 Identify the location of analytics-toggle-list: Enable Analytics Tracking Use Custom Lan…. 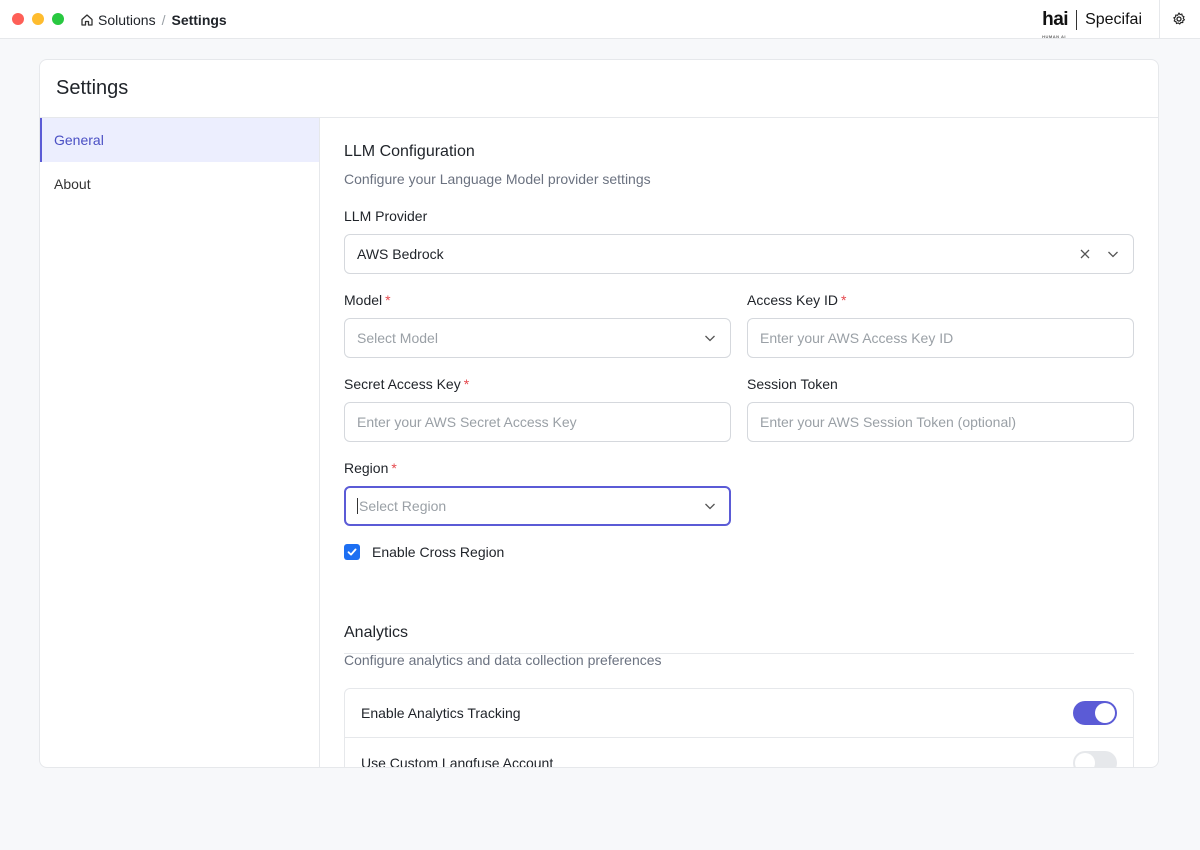
(739, 727).